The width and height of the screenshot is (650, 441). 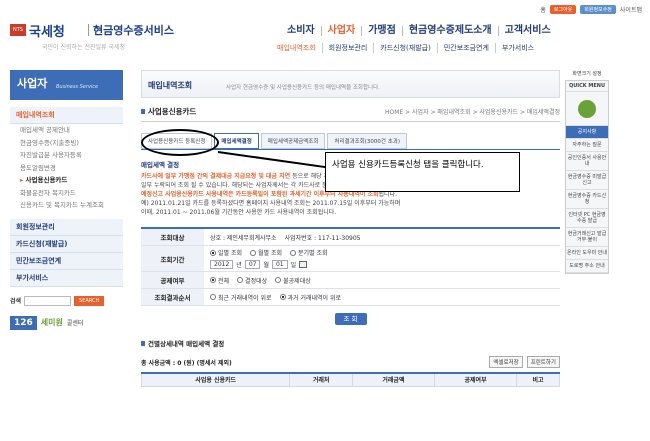 I want to click on radio-quarterly: 분기별 조회, so click(x=309, y=252).